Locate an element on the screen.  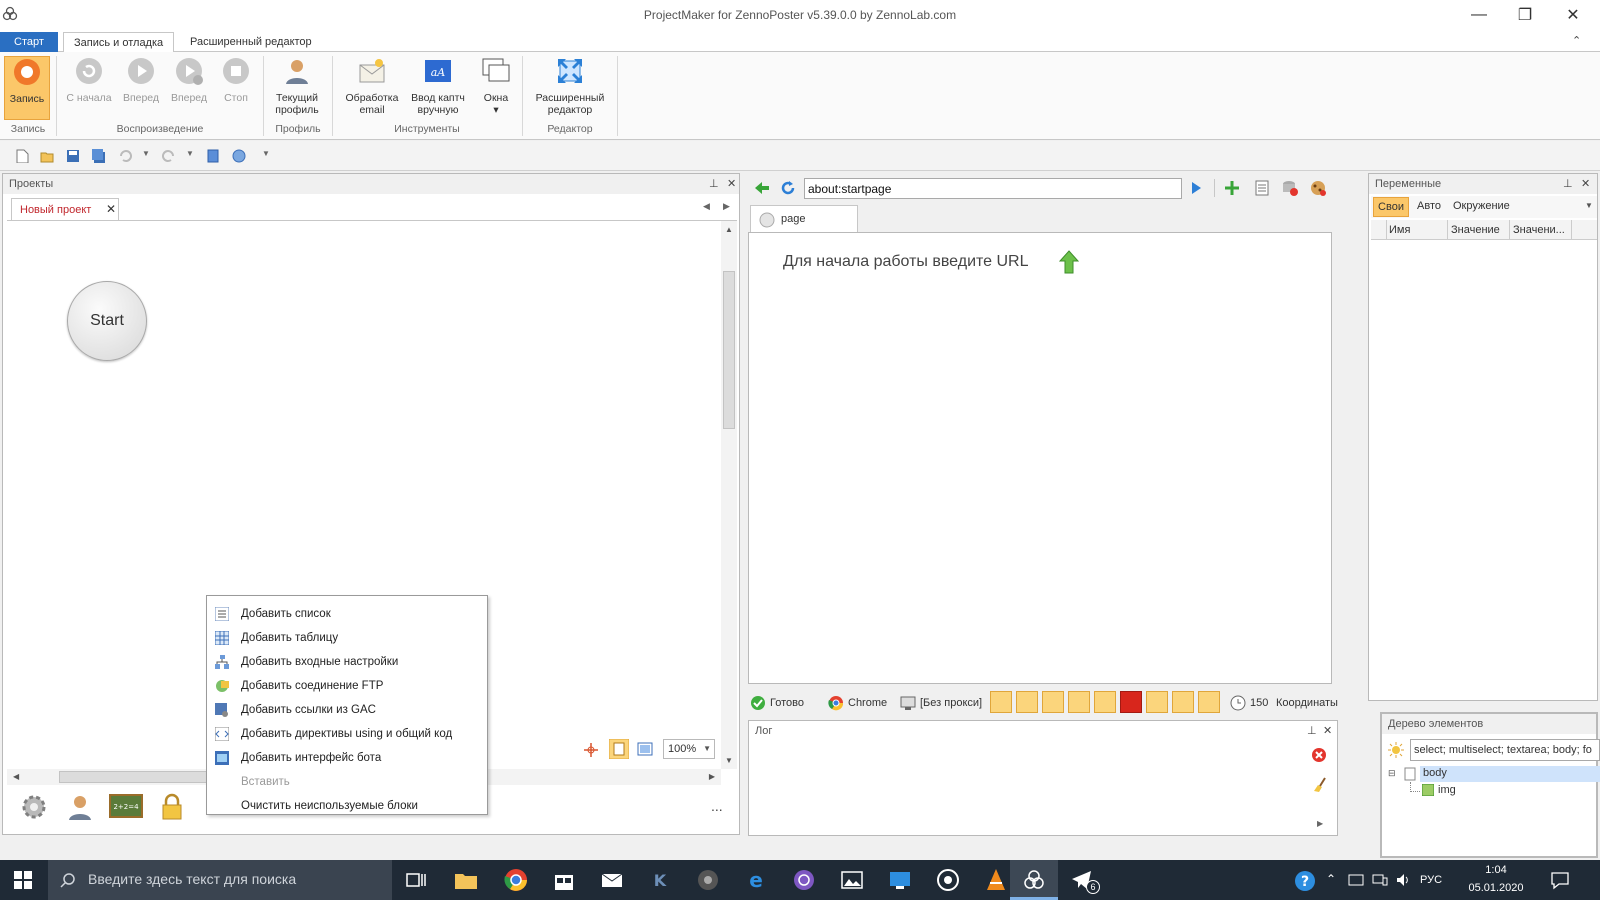
clear-cache-icon is located at coordinates (1290, 188).